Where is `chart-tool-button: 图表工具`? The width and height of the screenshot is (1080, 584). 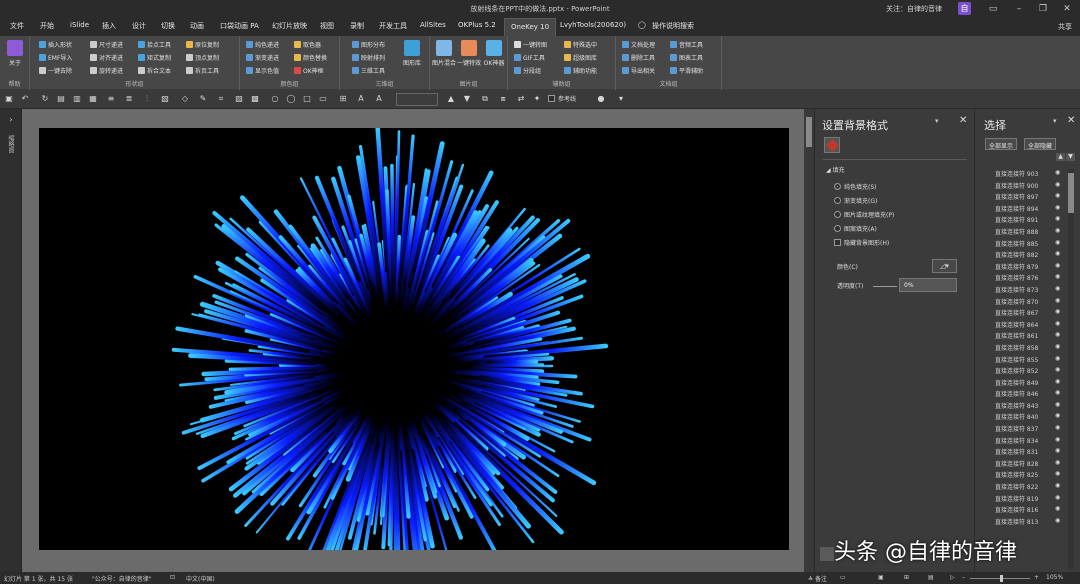 chart-tool-button: 图表工具 is located at coordinates (686, 57).